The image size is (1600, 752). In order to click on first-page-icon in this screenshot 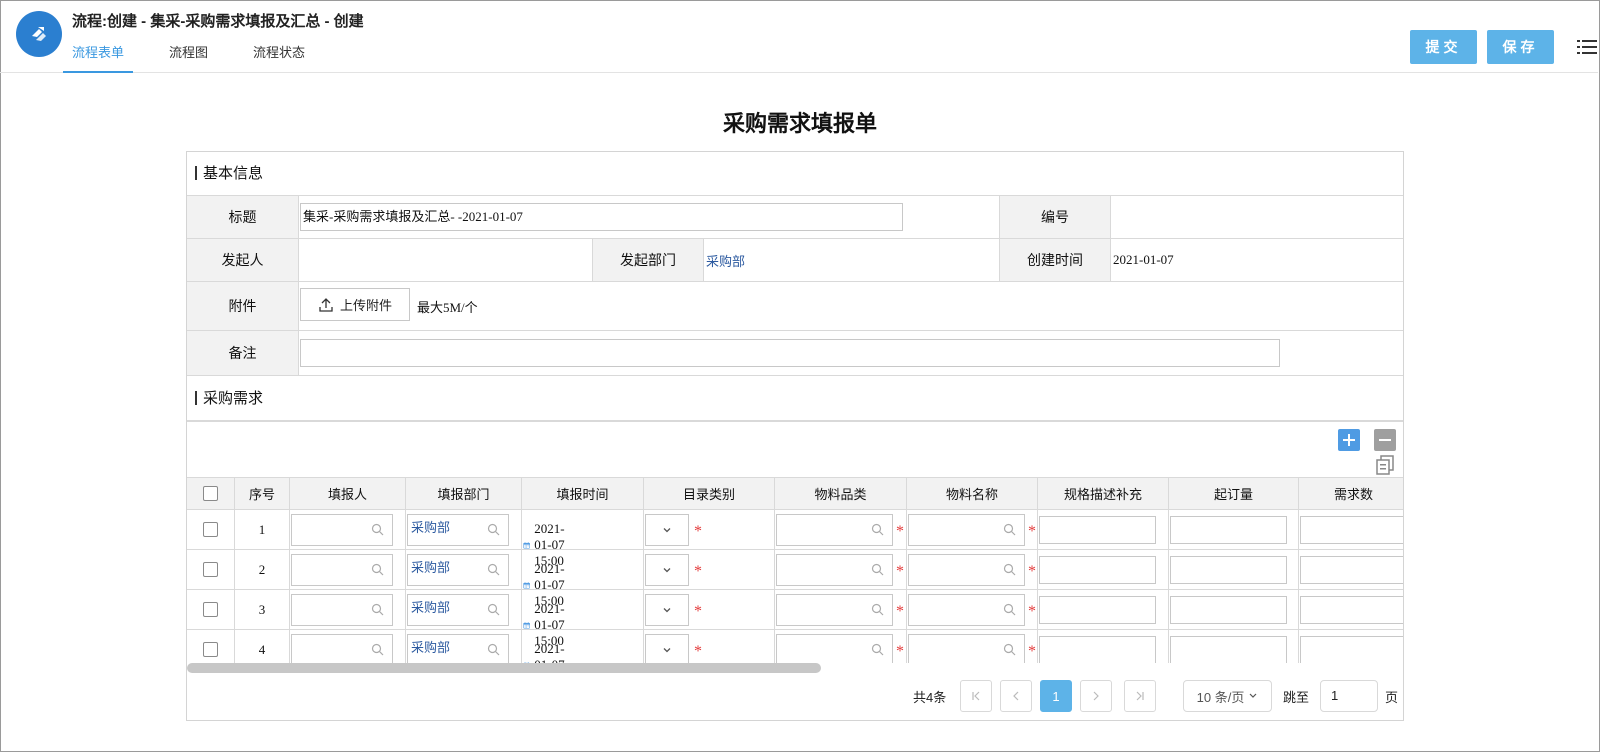, I will do `click(976, 696)`.